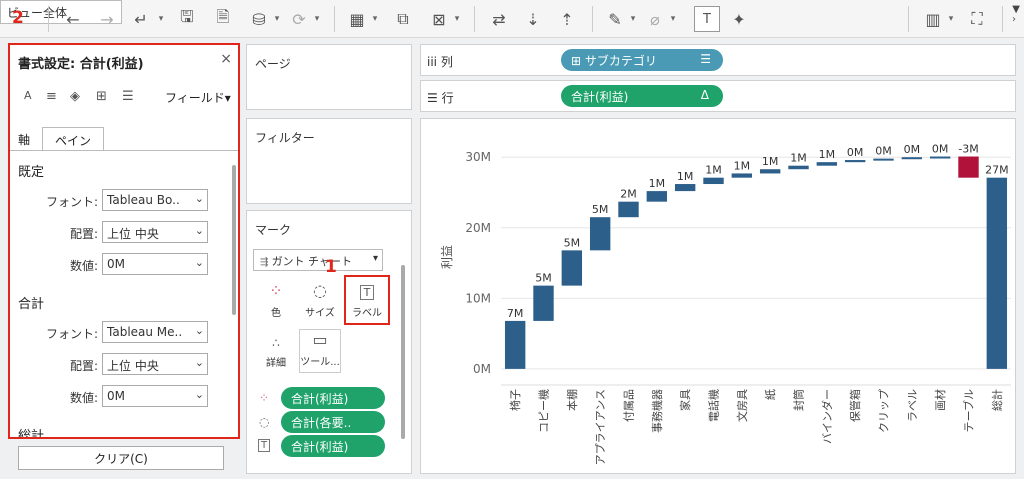  What do you see at coordinates (434, 98) in the screenshot?
I see `rows-icon: ☰` at bounding box center [434, 98].